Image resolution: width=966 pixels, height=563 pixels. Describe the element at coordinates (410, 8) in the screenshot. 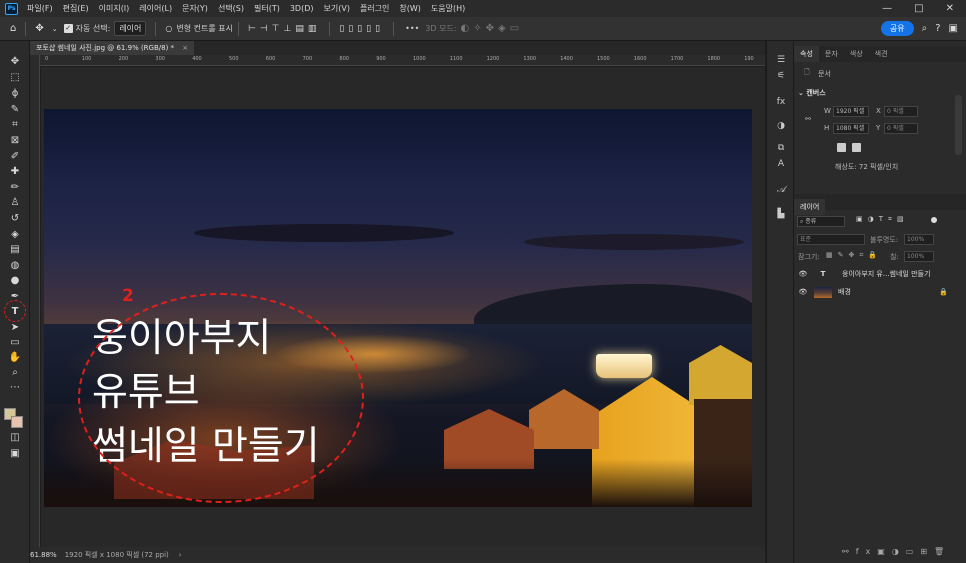

I see `menu-window: 창(W)` at that location.